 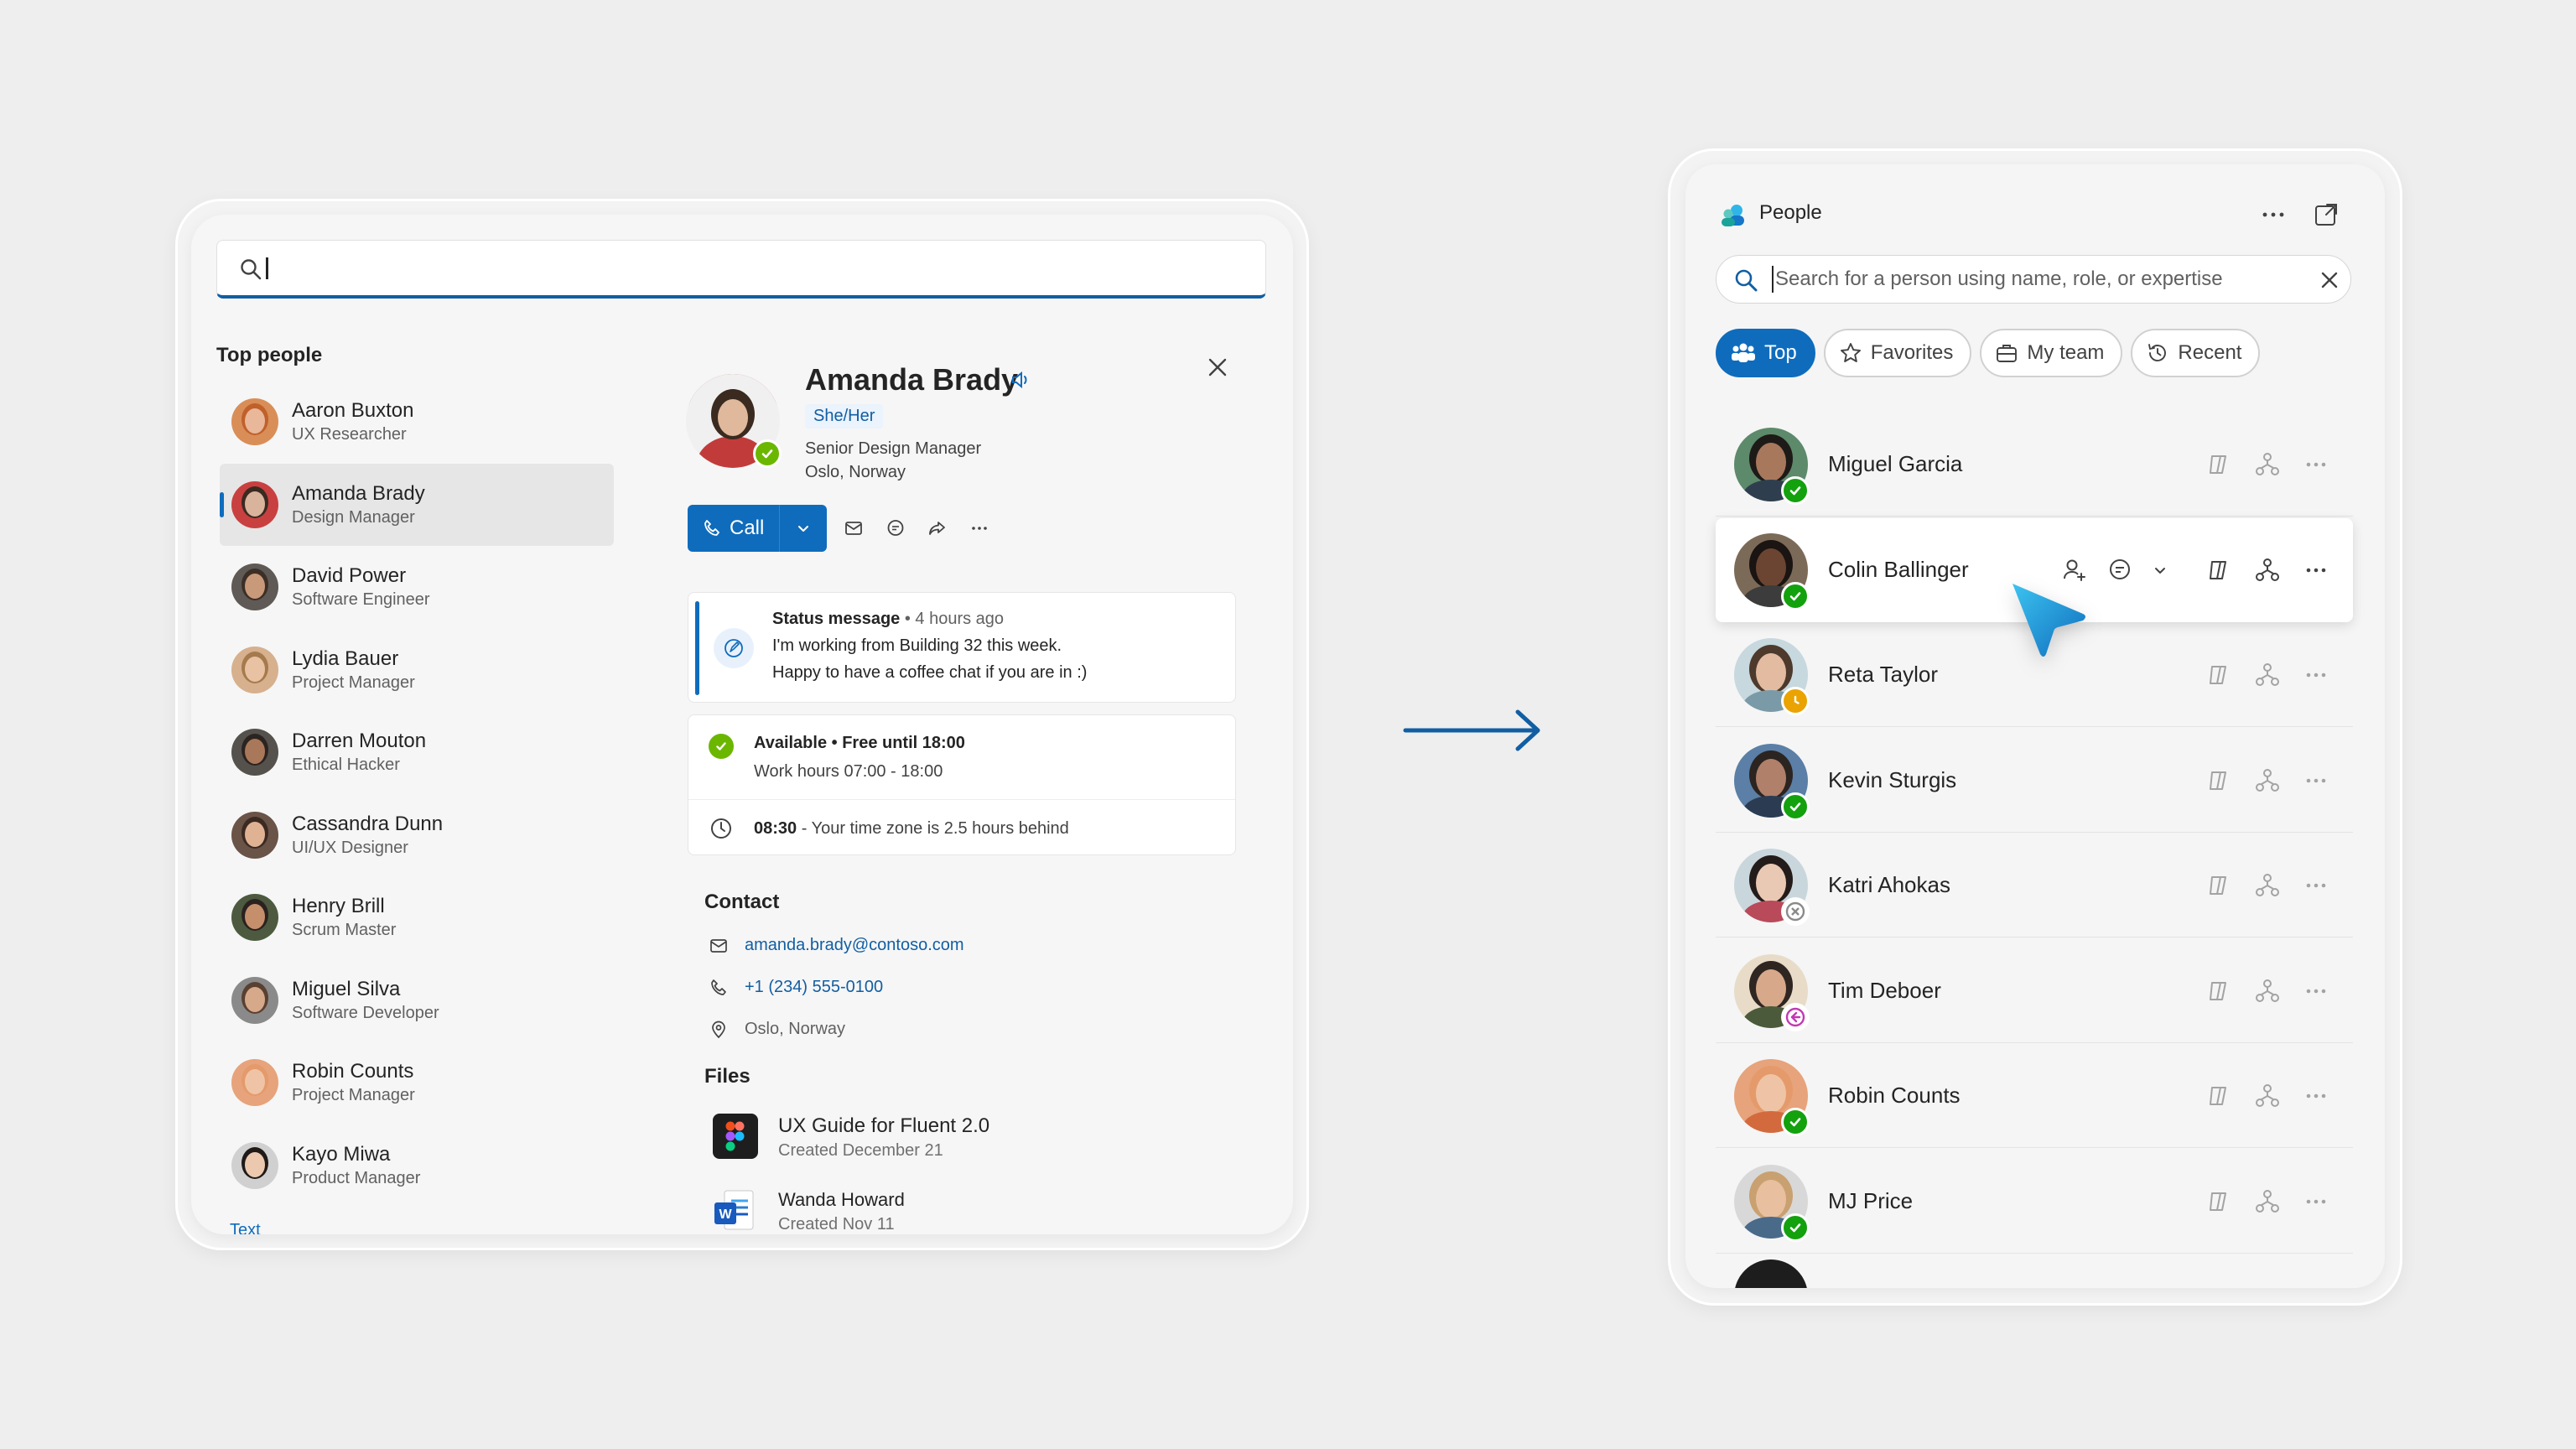 I want to click on person-row: Tim Deboer, so click(x=2035, y=991).